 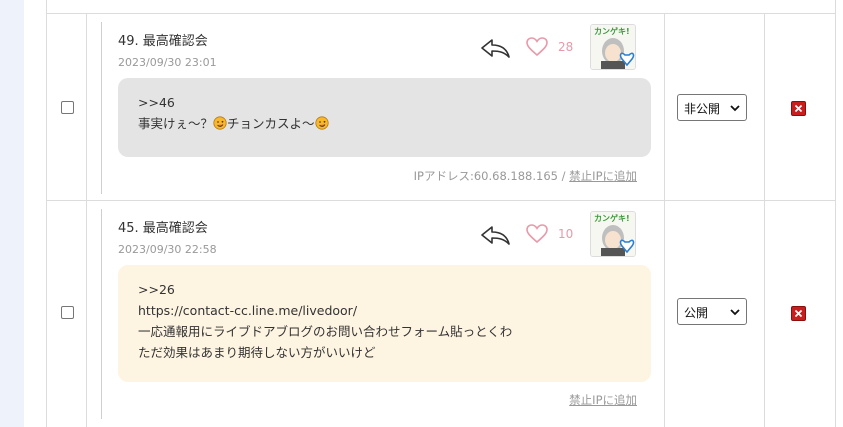 What do you see at coordinates (156, 289) in the screenshot?
I see `comment-body-line: >>26` at bounding box center [156, 289].